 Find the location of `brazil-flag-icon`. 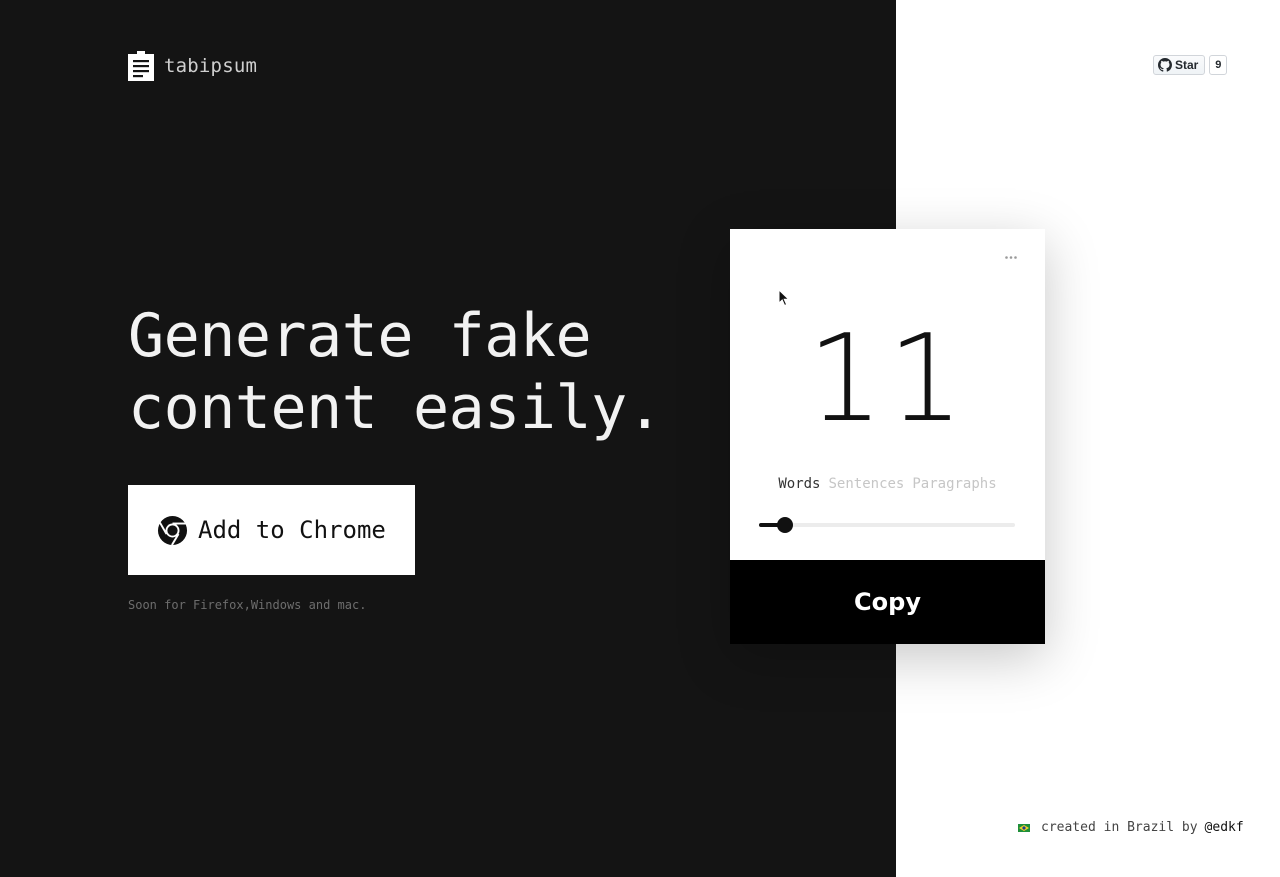

brazil-flag-icon is located at coordinates (1024, 827).